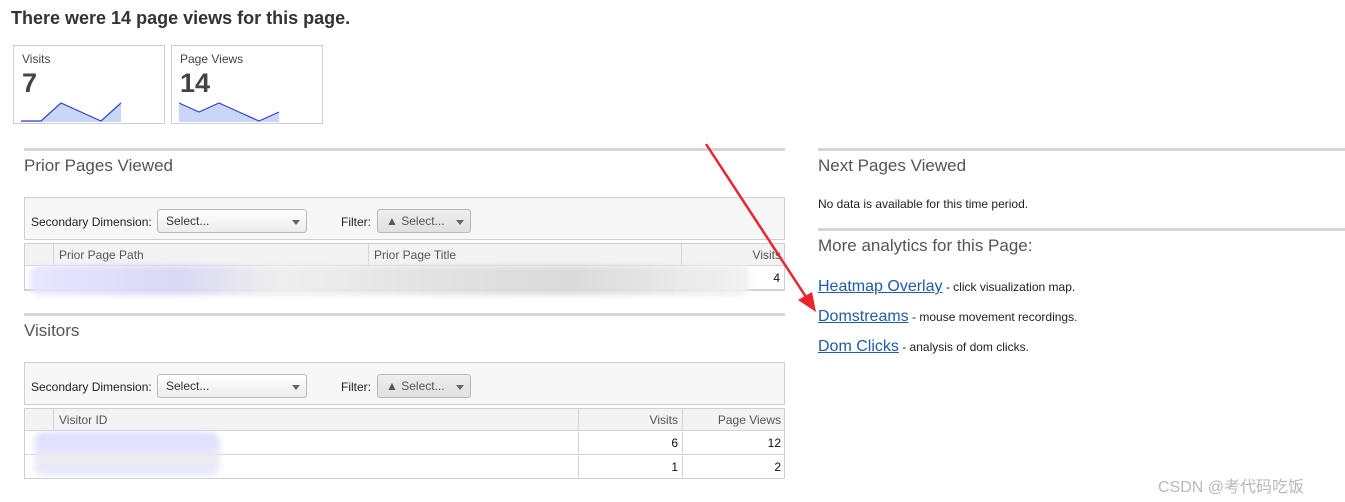 This screenshot has width=1345, height=502. I want to click on table-header: Visitor ID Visits Page Views, so click(404, 420).